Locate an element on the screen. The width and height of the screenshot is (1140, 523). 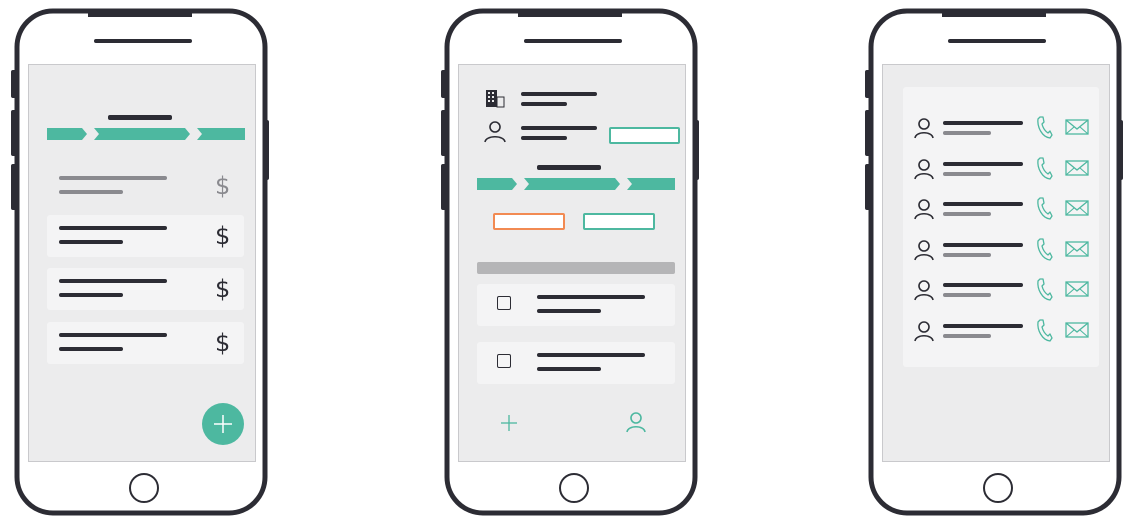
contact-list-panel is located at coordinates (1001, 227).